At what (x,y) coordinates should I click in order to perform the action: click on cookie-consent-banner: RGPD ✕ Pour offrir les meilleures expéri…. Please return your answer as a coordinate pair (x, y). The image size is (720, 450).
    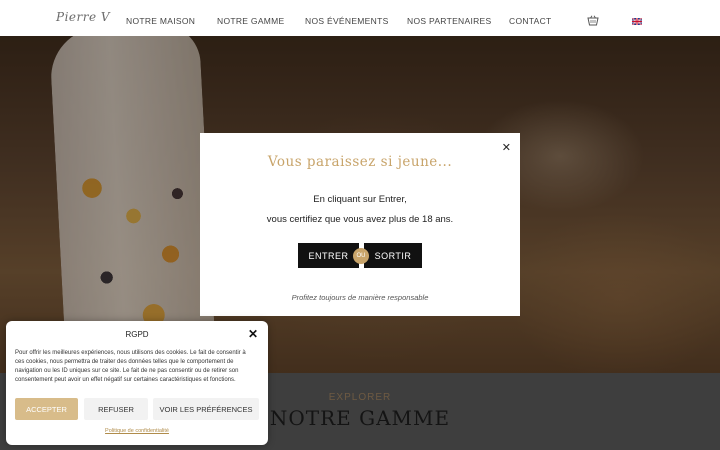
    Looking at the image, I should click on (137, 383).